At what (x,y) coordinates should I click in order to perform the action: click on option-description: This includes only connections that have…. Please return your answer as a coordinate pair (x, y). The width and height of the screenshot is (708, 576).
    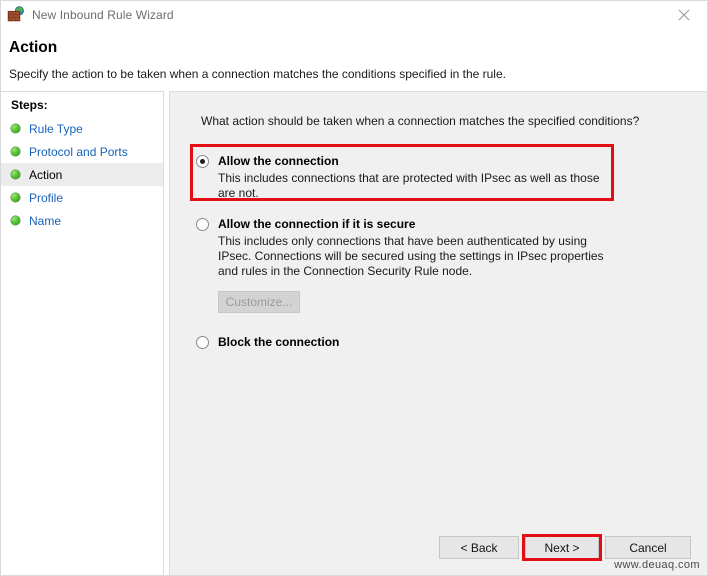
    Looking at the image, I should click on (411, 256).